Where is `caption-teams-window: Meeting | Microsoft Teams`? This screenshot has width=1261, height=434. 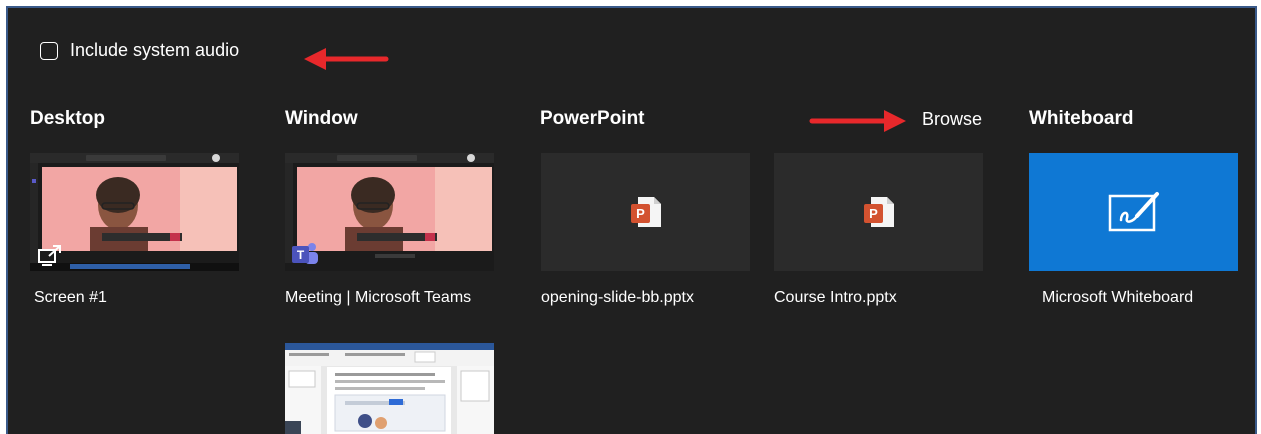 caption-teams-window: Meeting | Microsoft Teams is located at coordinates (378, 297).